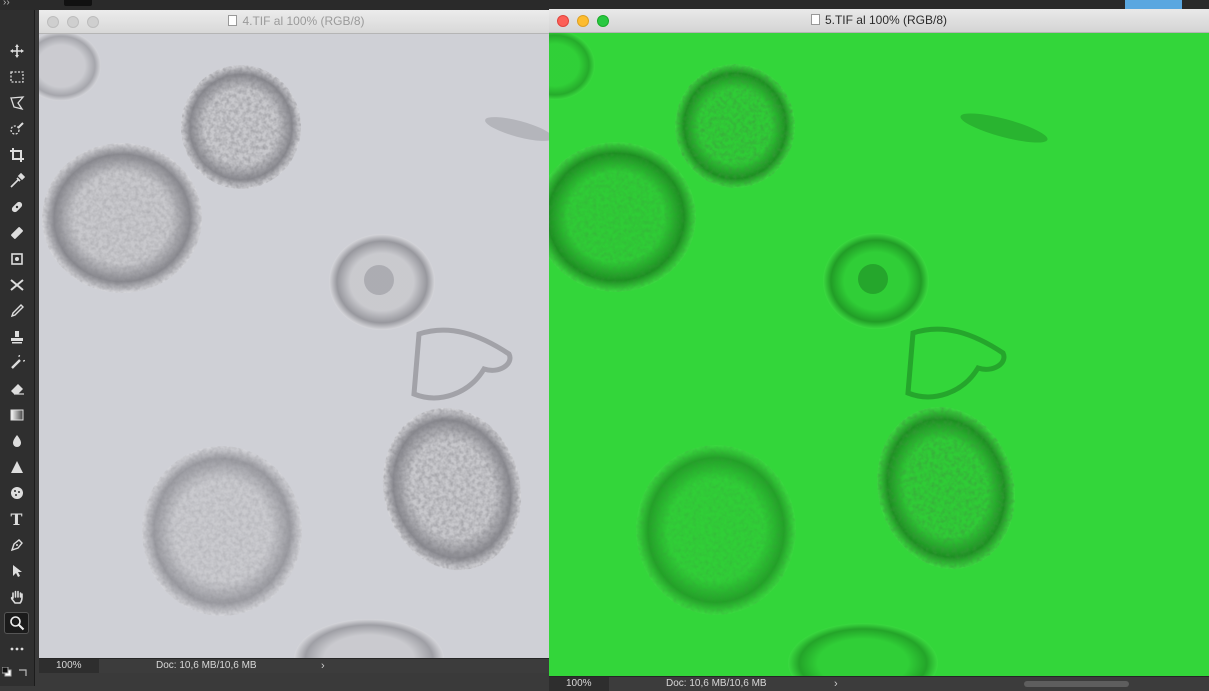 This screenshot has height=691, width=1209. I want to click on path-select-tool, so click(16, 571).